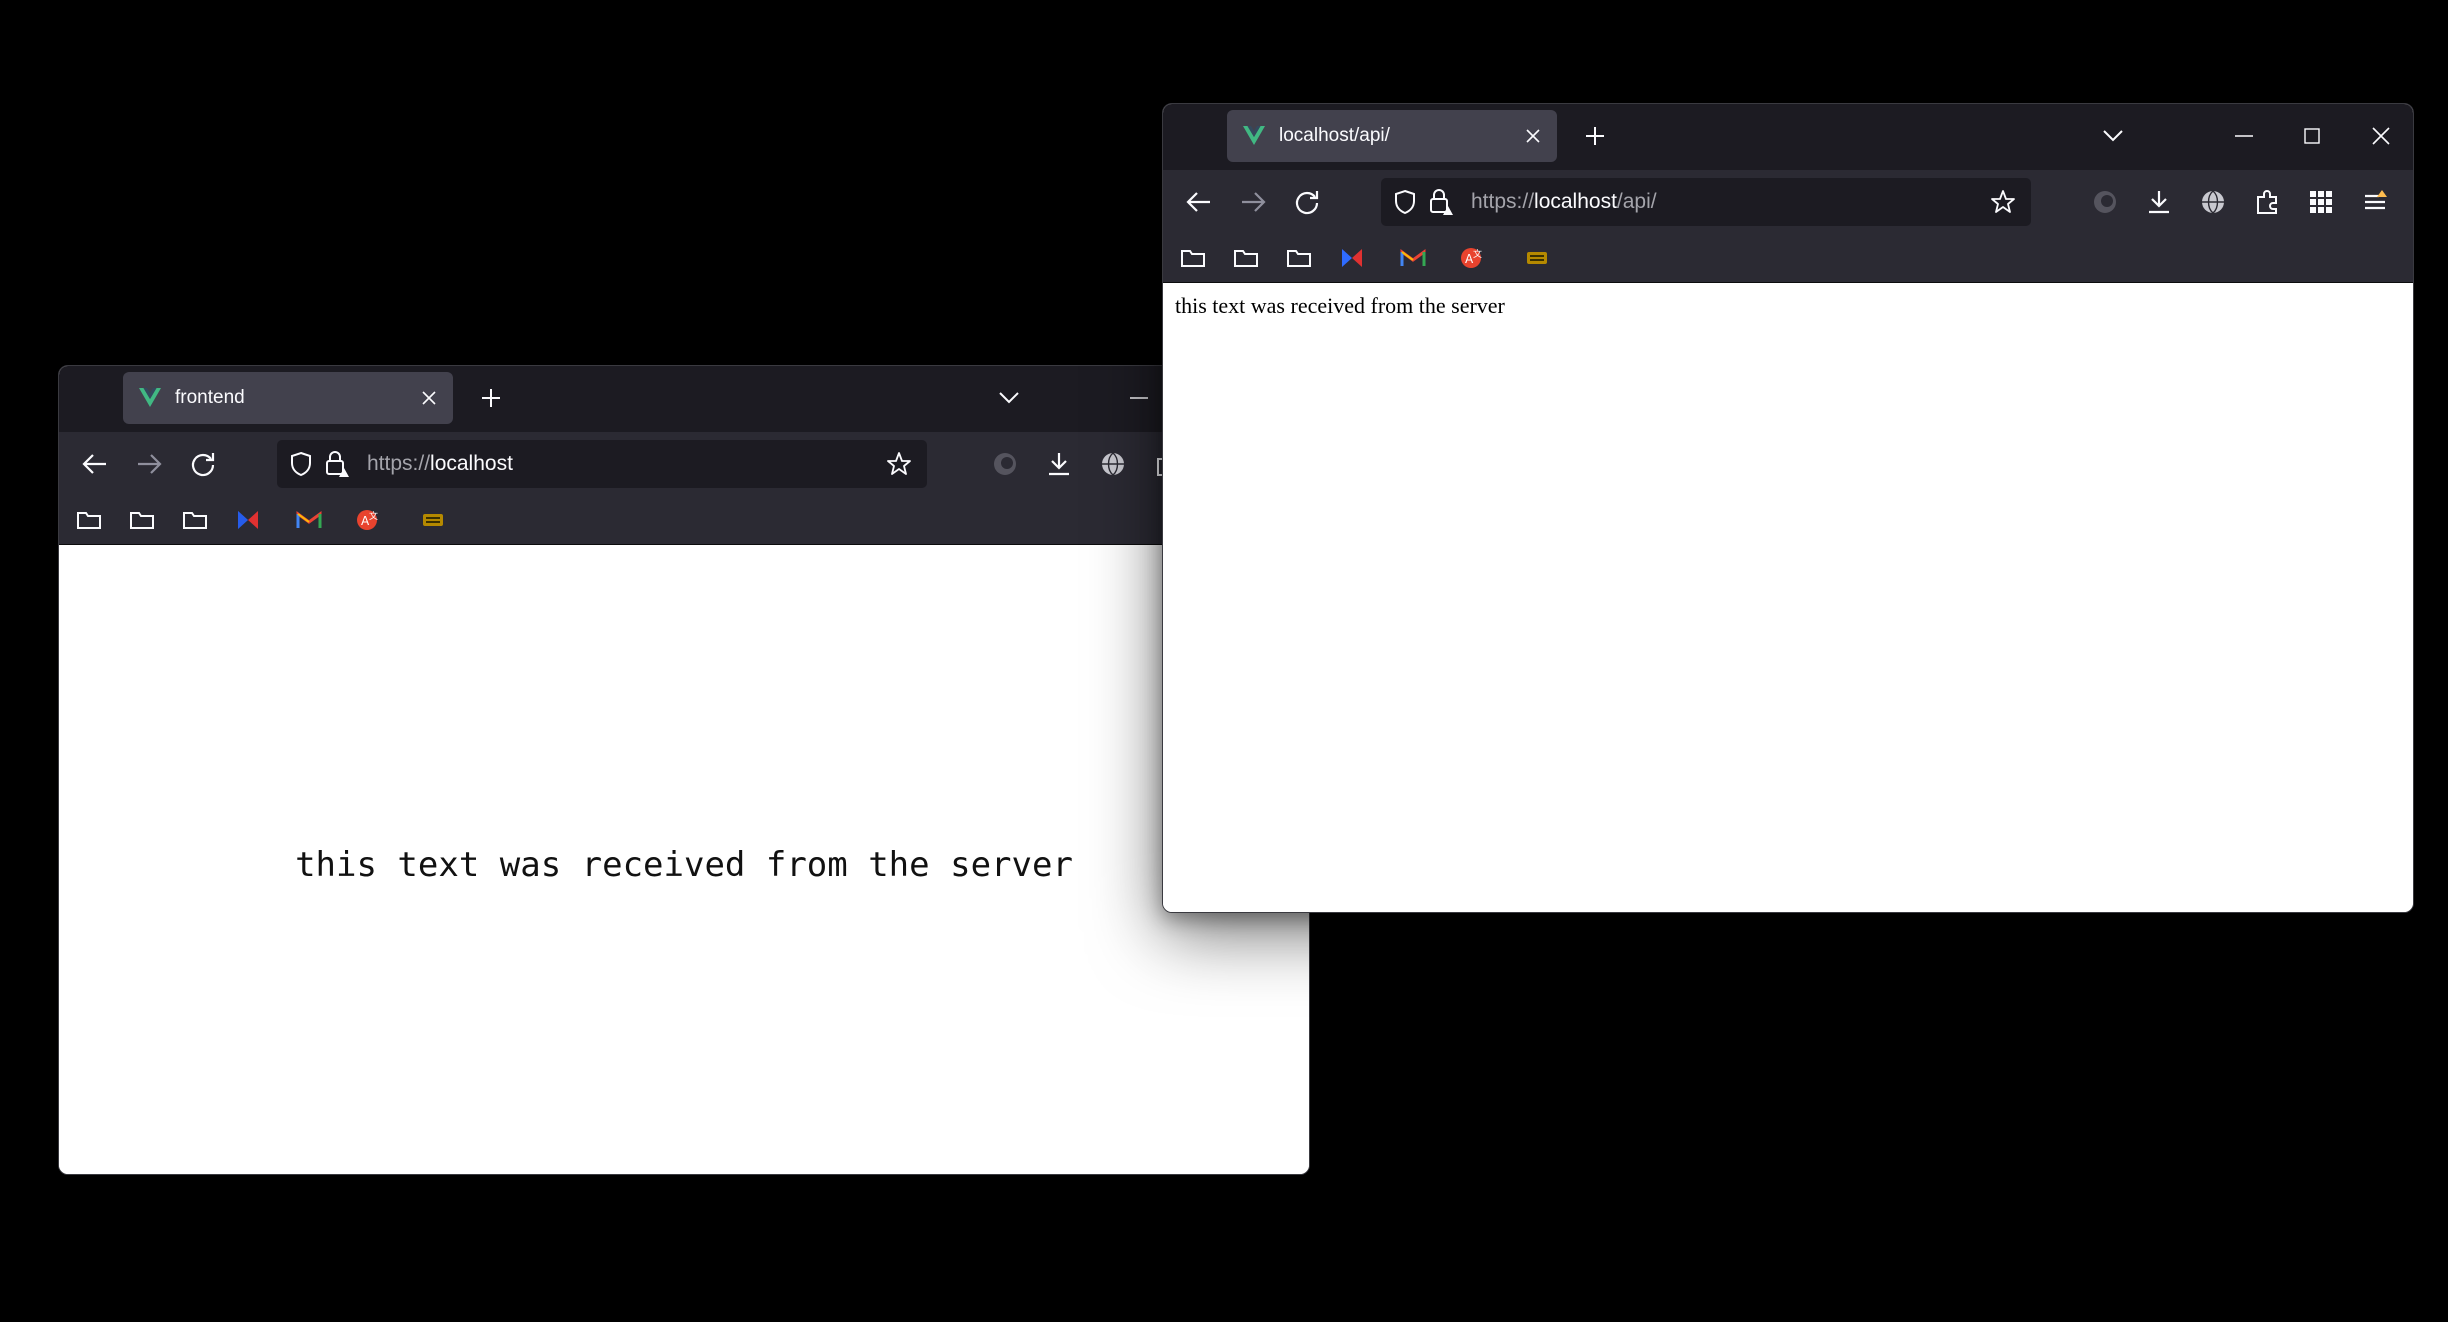  Describe the element at coordinates (1706, 202) in the screenshot. I see `url-bar: https://localhost/api/` at that location.